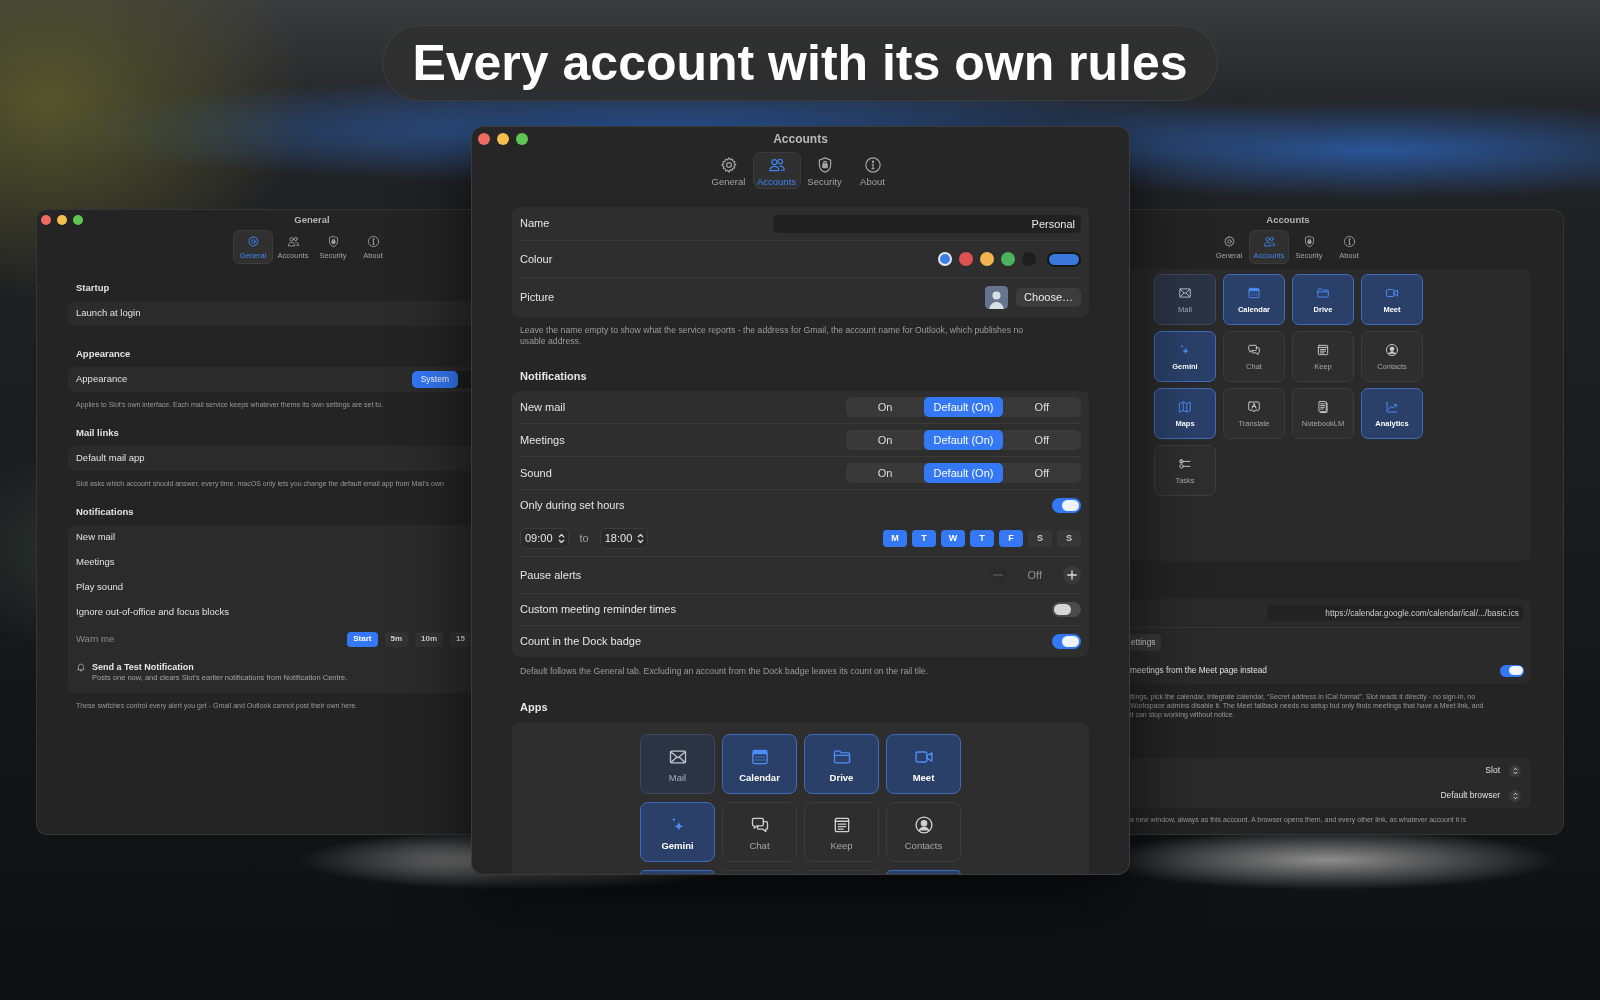 Image resolution: width=1600 pixels, height=1000 pixels. I want to click on stepper-value: Off, so click(1034, 575).